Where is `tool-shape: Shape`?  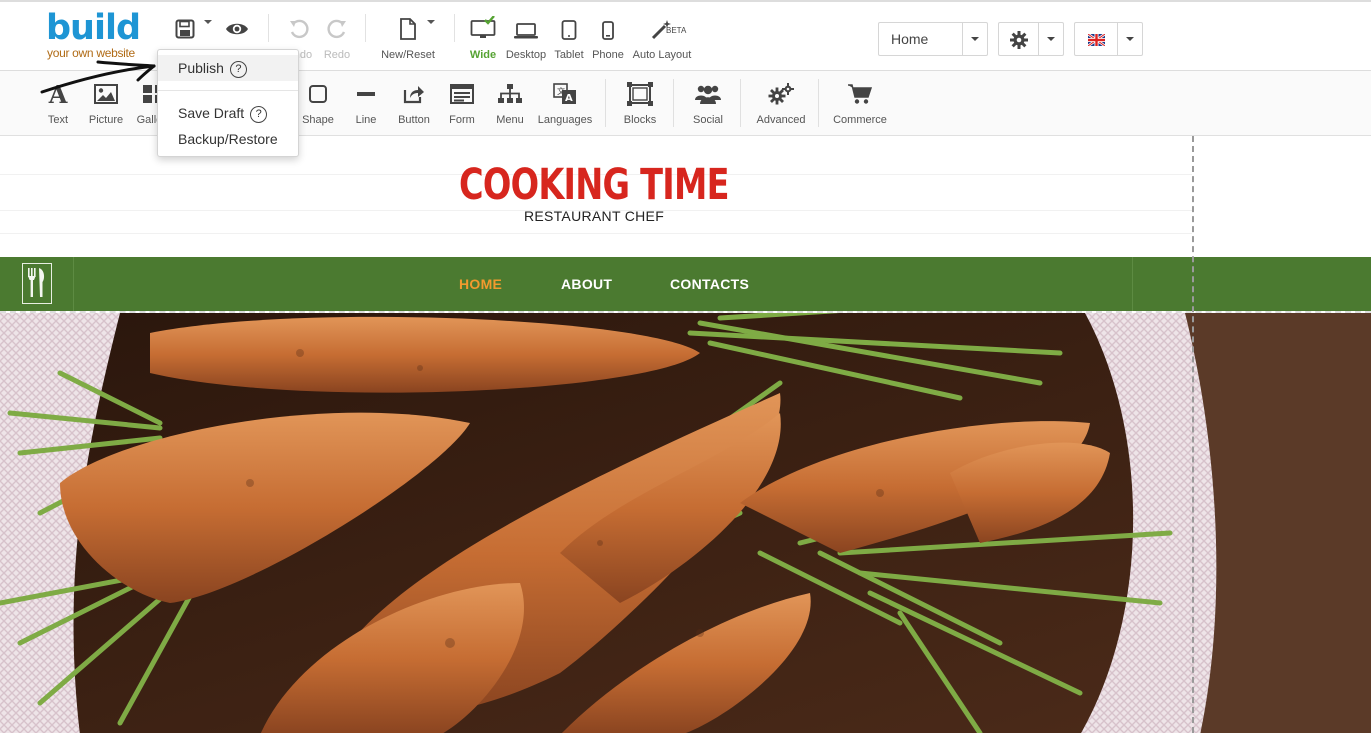 tool-shape: Shape is located at coordinates (318, 103).